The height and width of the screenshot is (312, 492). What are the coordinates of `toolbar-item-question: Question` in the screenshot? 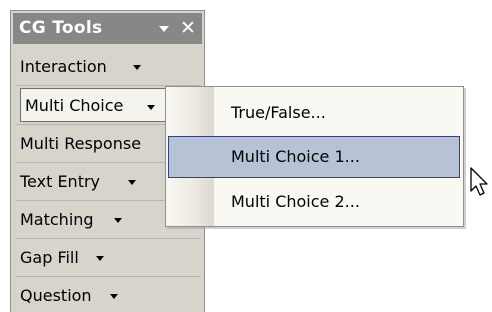 It's located at (107, 295).